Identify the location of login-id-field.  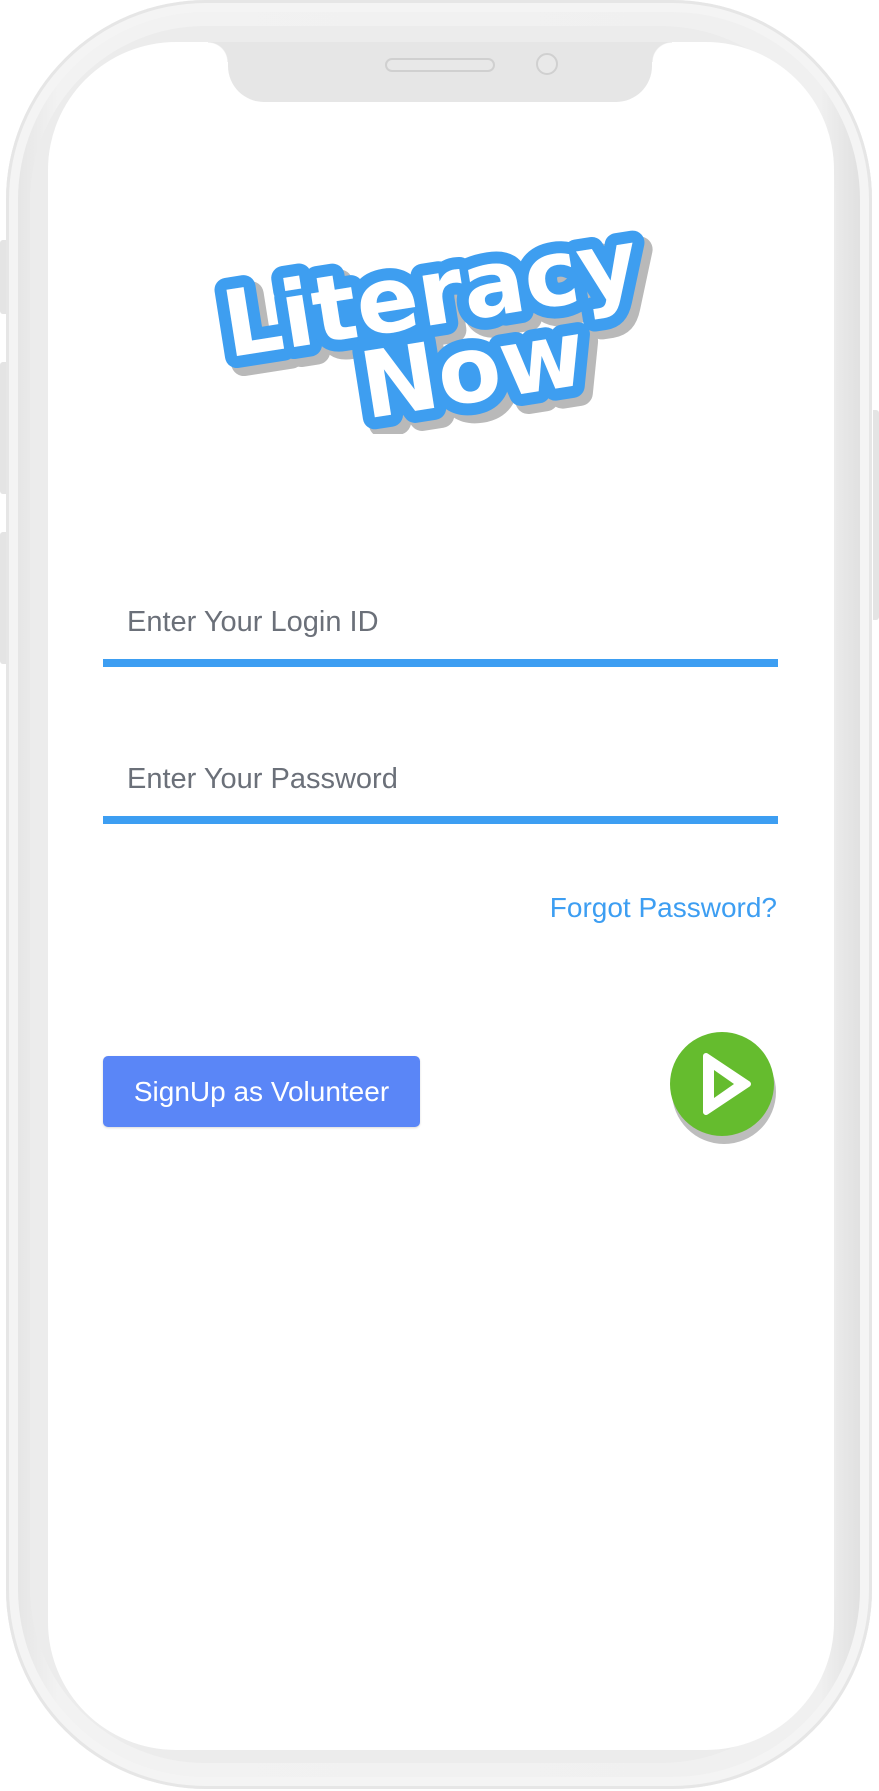
(440, 626).